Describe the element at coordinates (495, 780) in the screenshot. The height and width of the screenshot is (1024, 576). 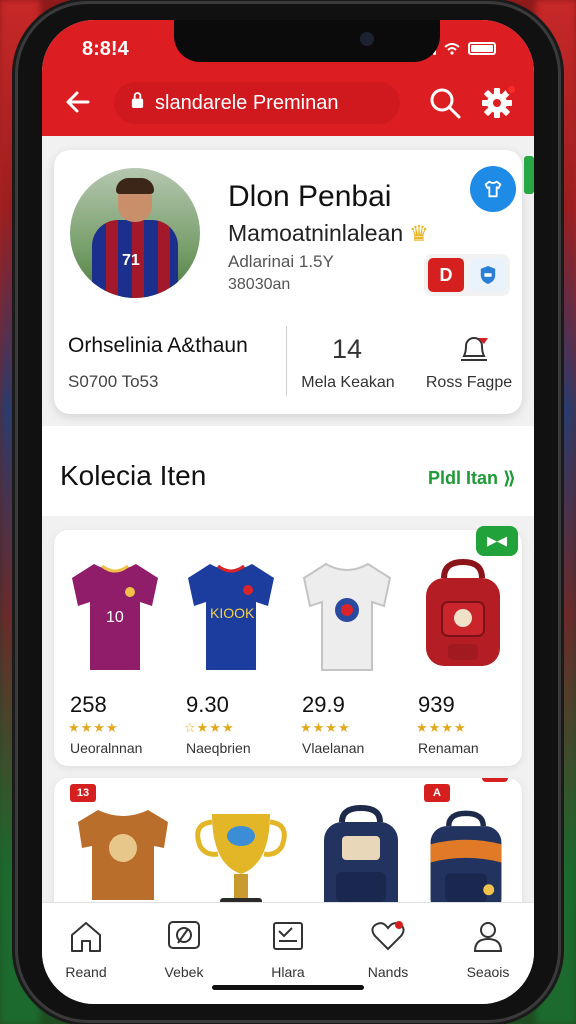
I see `red-corner-tag` at that location.